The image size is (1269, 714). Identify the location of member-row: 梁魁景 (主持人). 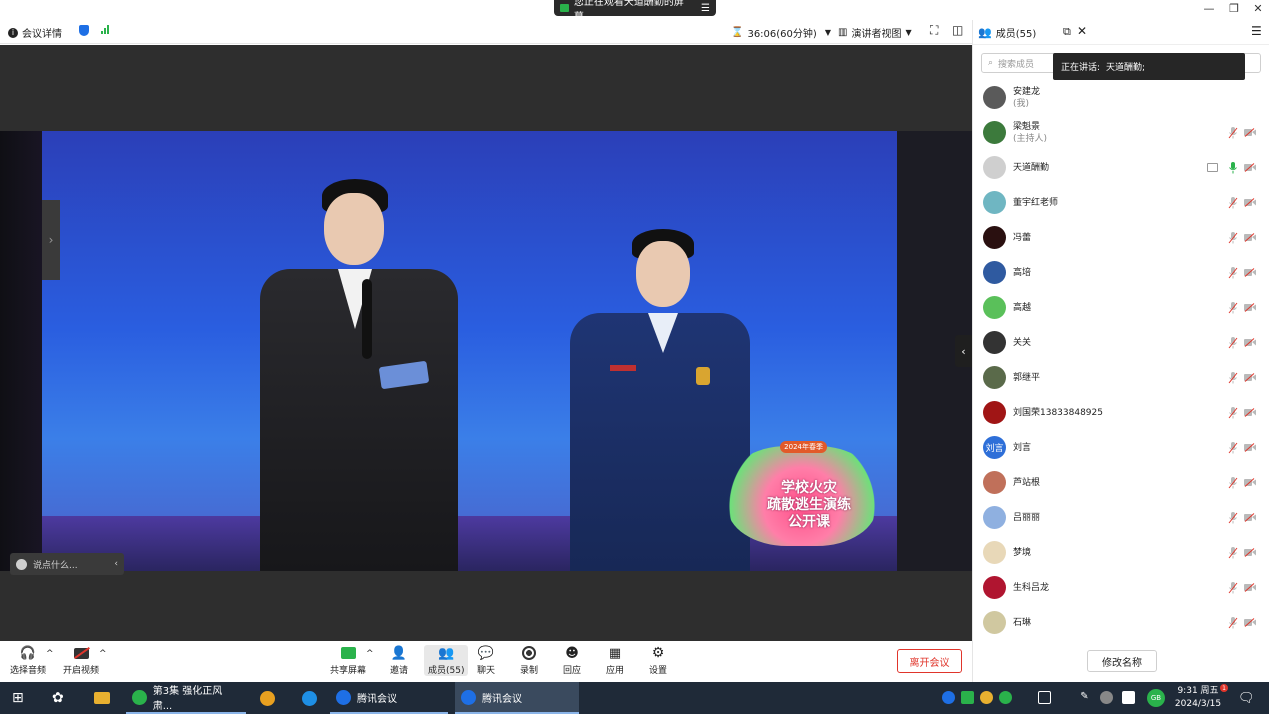
(1121, 132).